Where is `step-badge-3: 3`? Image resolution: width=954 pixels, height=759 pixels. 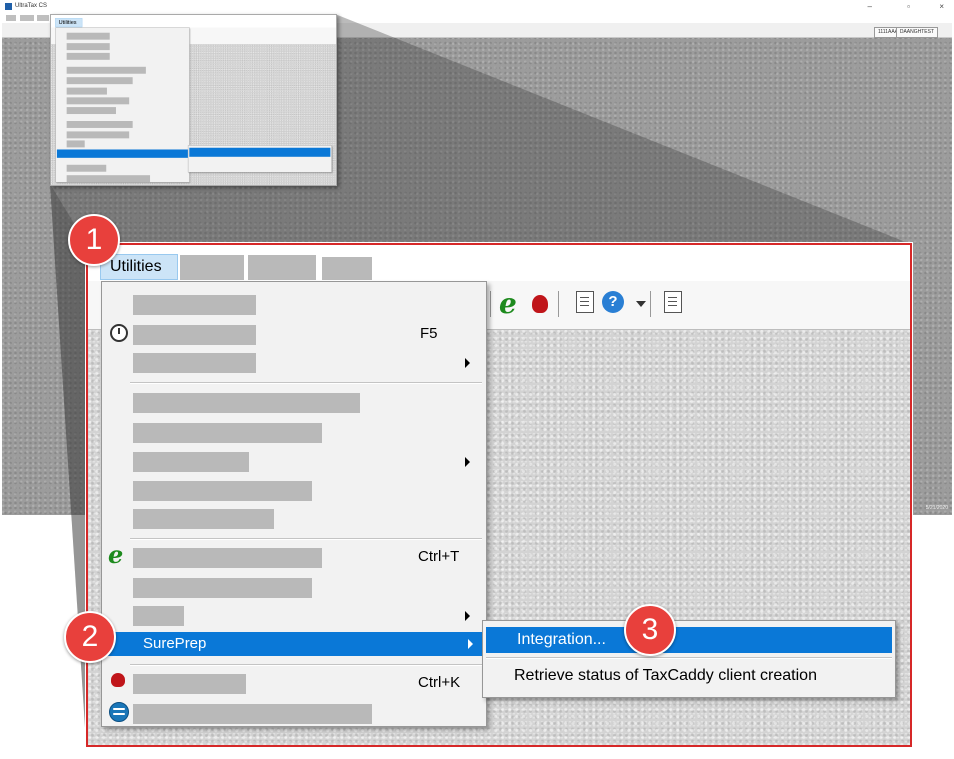 step-badge-3: 3 is located at coordinates (650, 630).